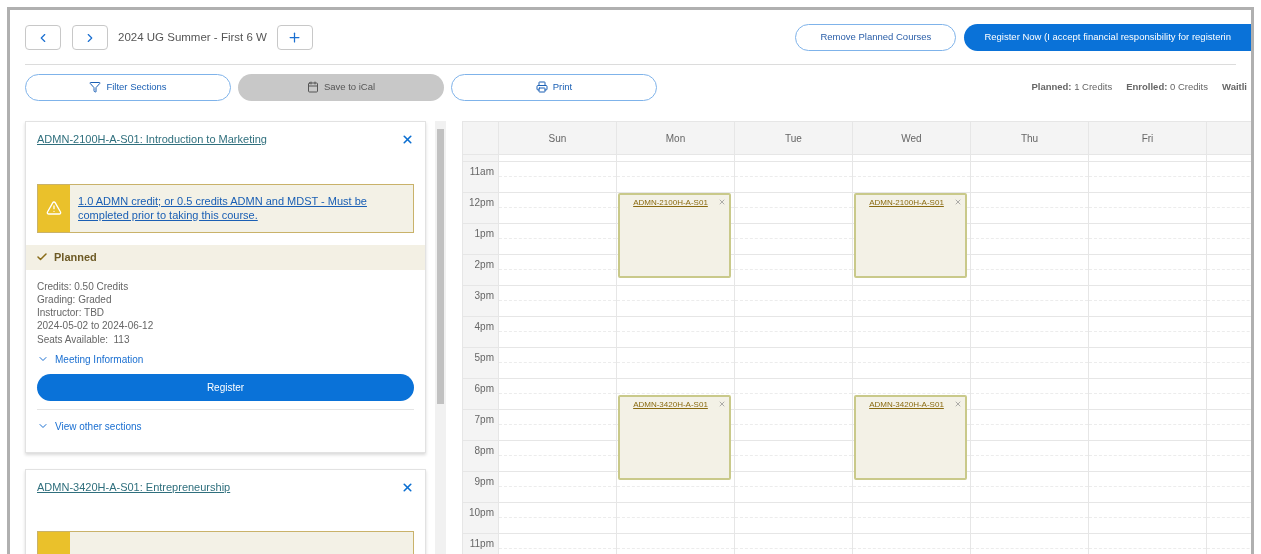 This screenshot has width=1261, height=554. Describe the element at coordinates (481, 239) in the screenshot. I see `hour-label: 1pm` at that location.